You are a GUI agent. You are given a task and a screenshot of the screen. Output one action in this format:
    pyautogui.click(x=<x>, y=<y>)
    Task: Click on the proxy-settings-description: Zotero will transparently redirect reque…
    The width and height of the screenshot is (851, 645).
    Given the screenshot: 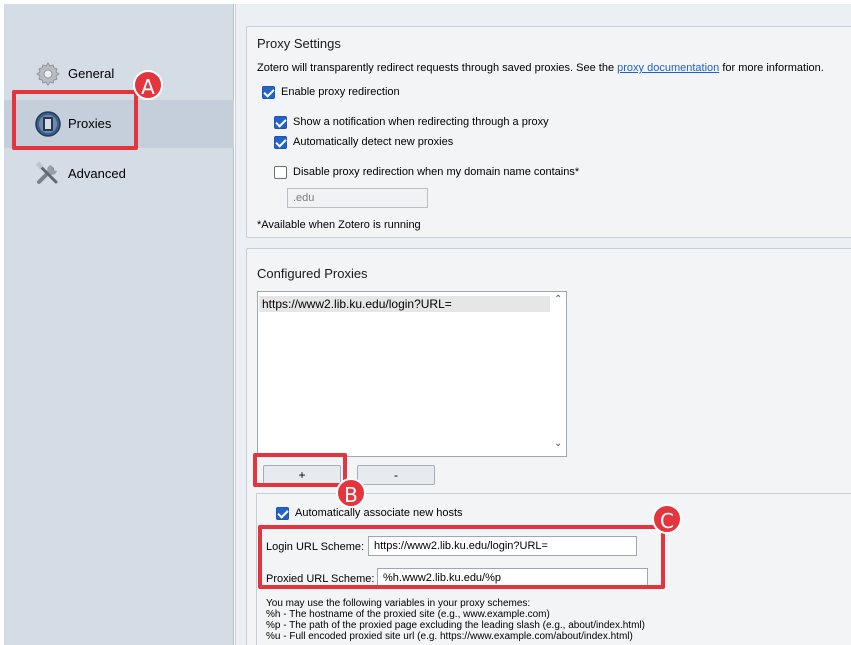 What is the action you would take?
    pyautogui.click(x=540, y=68)
    